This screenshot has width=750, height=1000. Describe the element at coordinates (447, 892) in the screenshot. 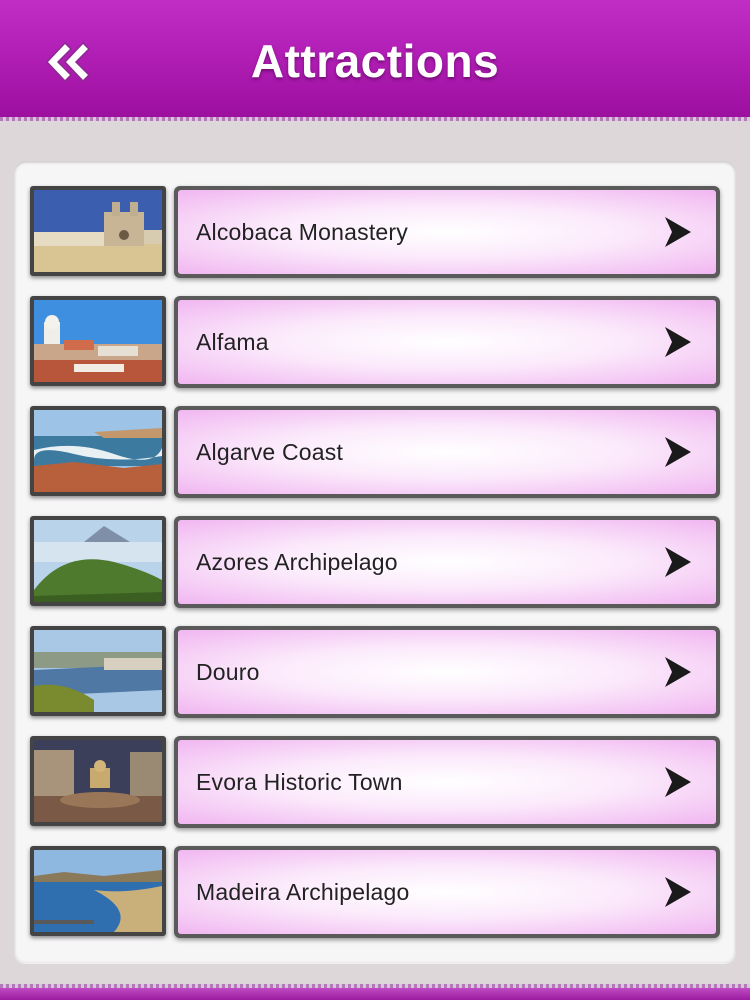

I see `attraction-button: Madeira Archipelago` at that location.